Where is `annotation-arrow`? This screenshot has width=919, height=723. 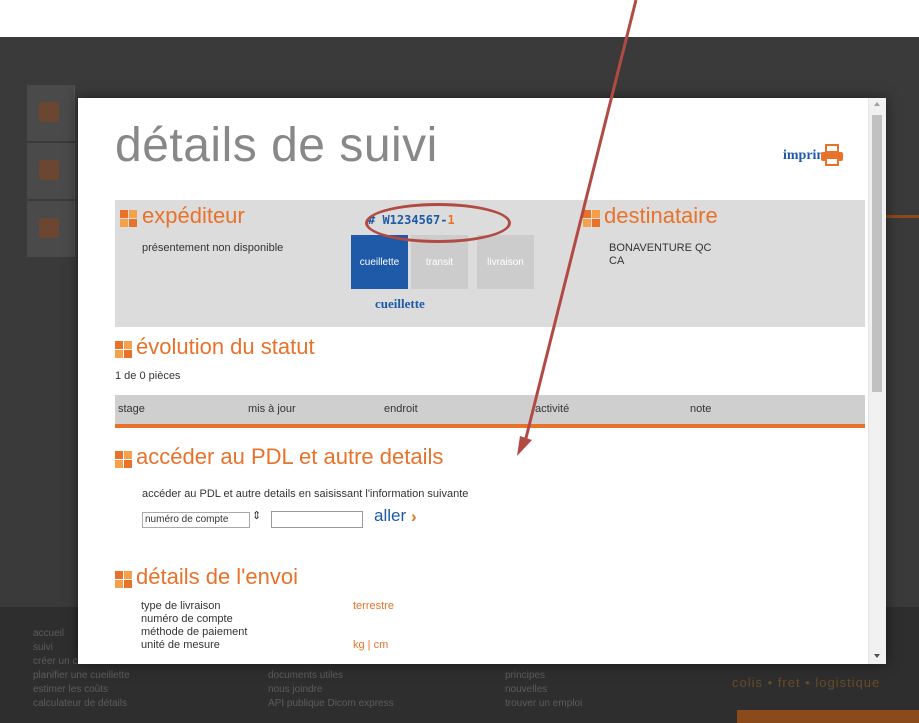
annotation-arrow is located at coordinates (577, 228).